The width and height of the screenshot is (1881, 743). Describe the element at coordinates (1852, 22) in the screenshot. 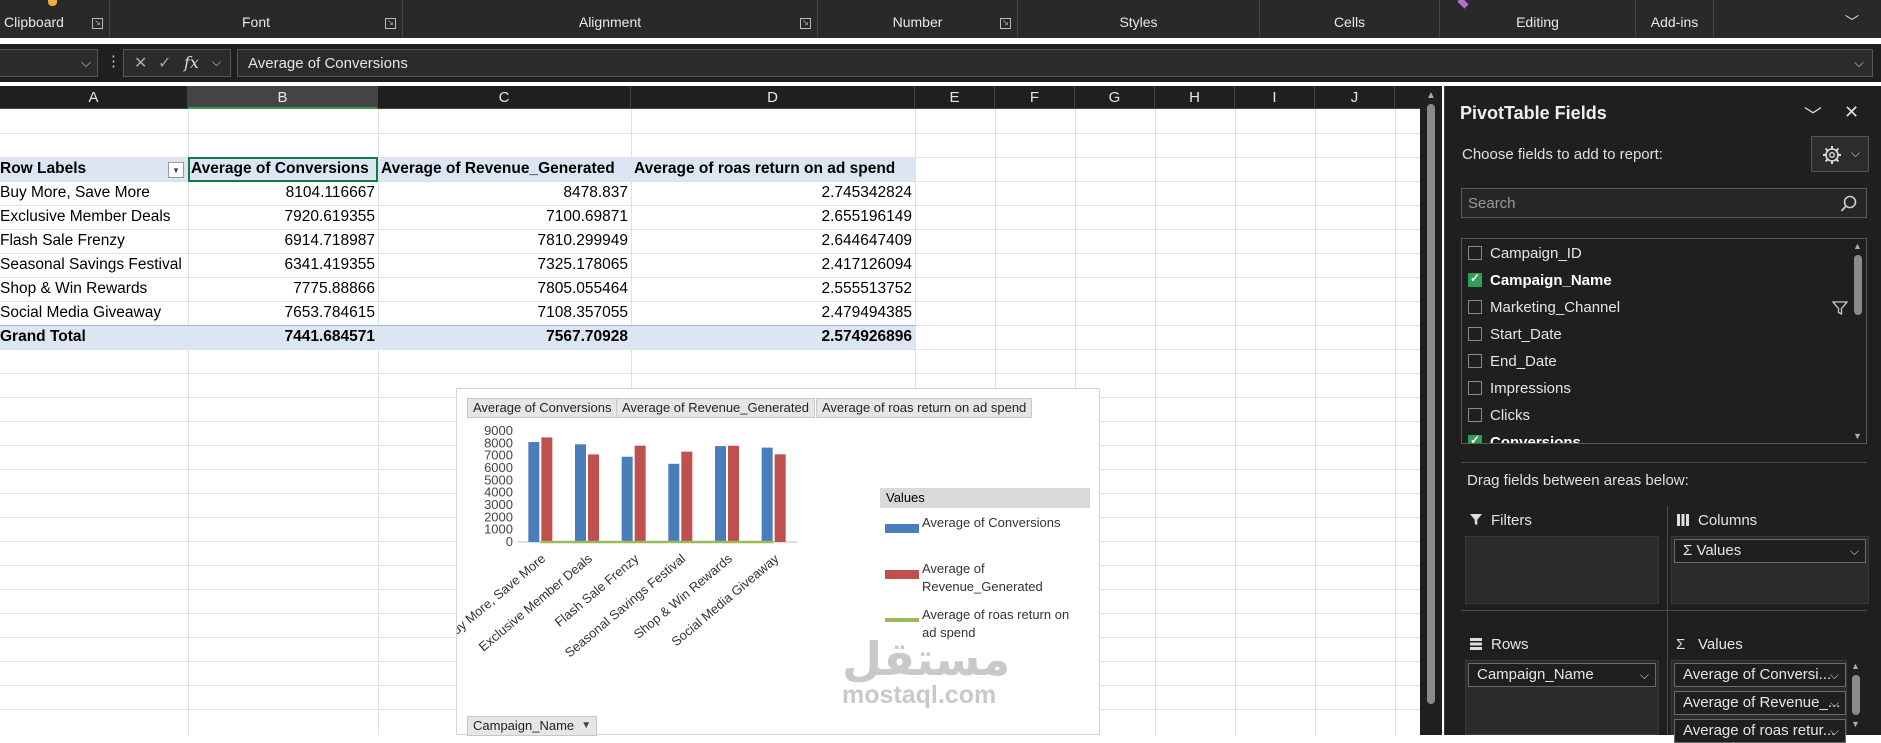

I see `collapse-ribbon-chevron-icon: ﹀` at that location.